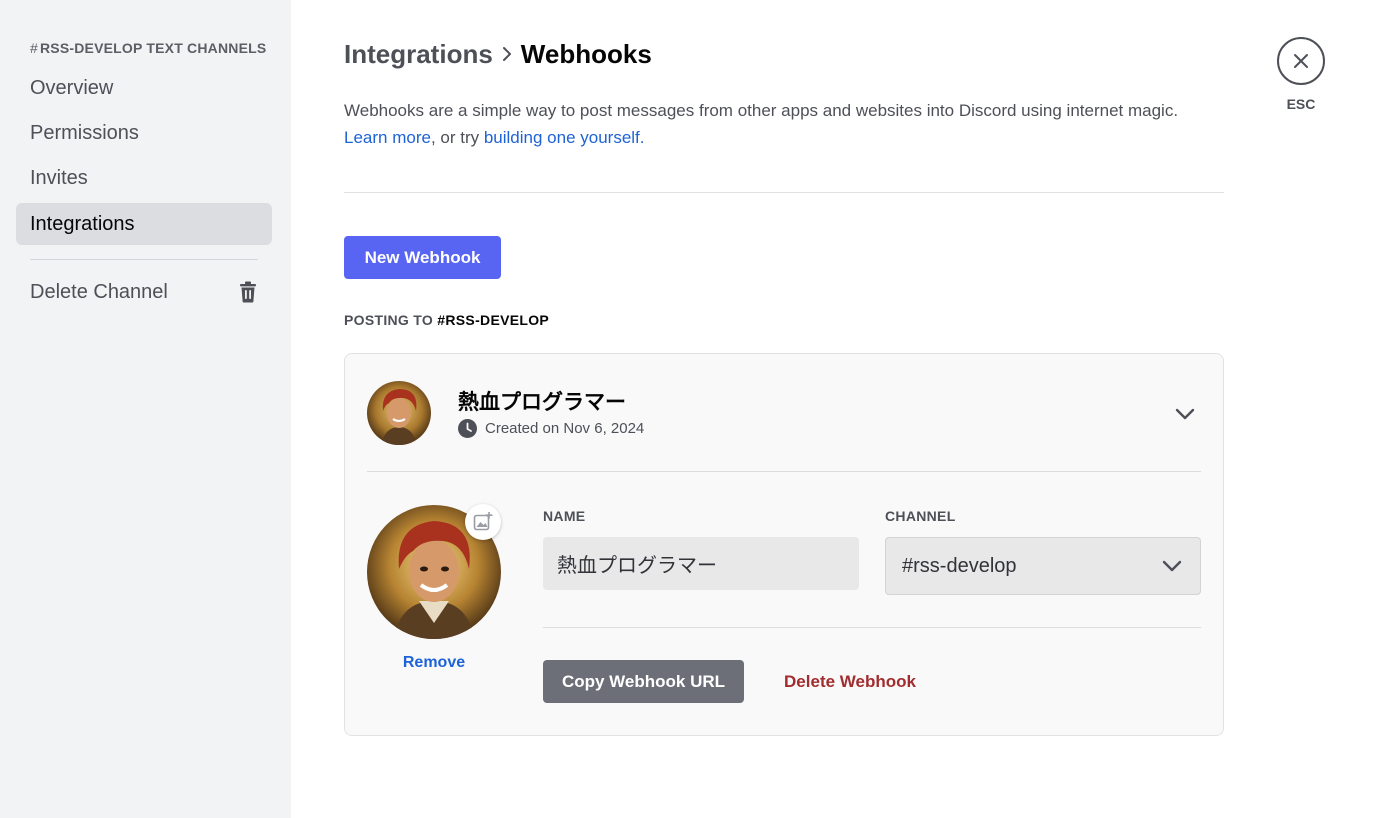 This screenshot has width=1400, height=818. Describe the element at coordinates (701, 563) in the screenshot. I see `webhook-name-input` at that location.